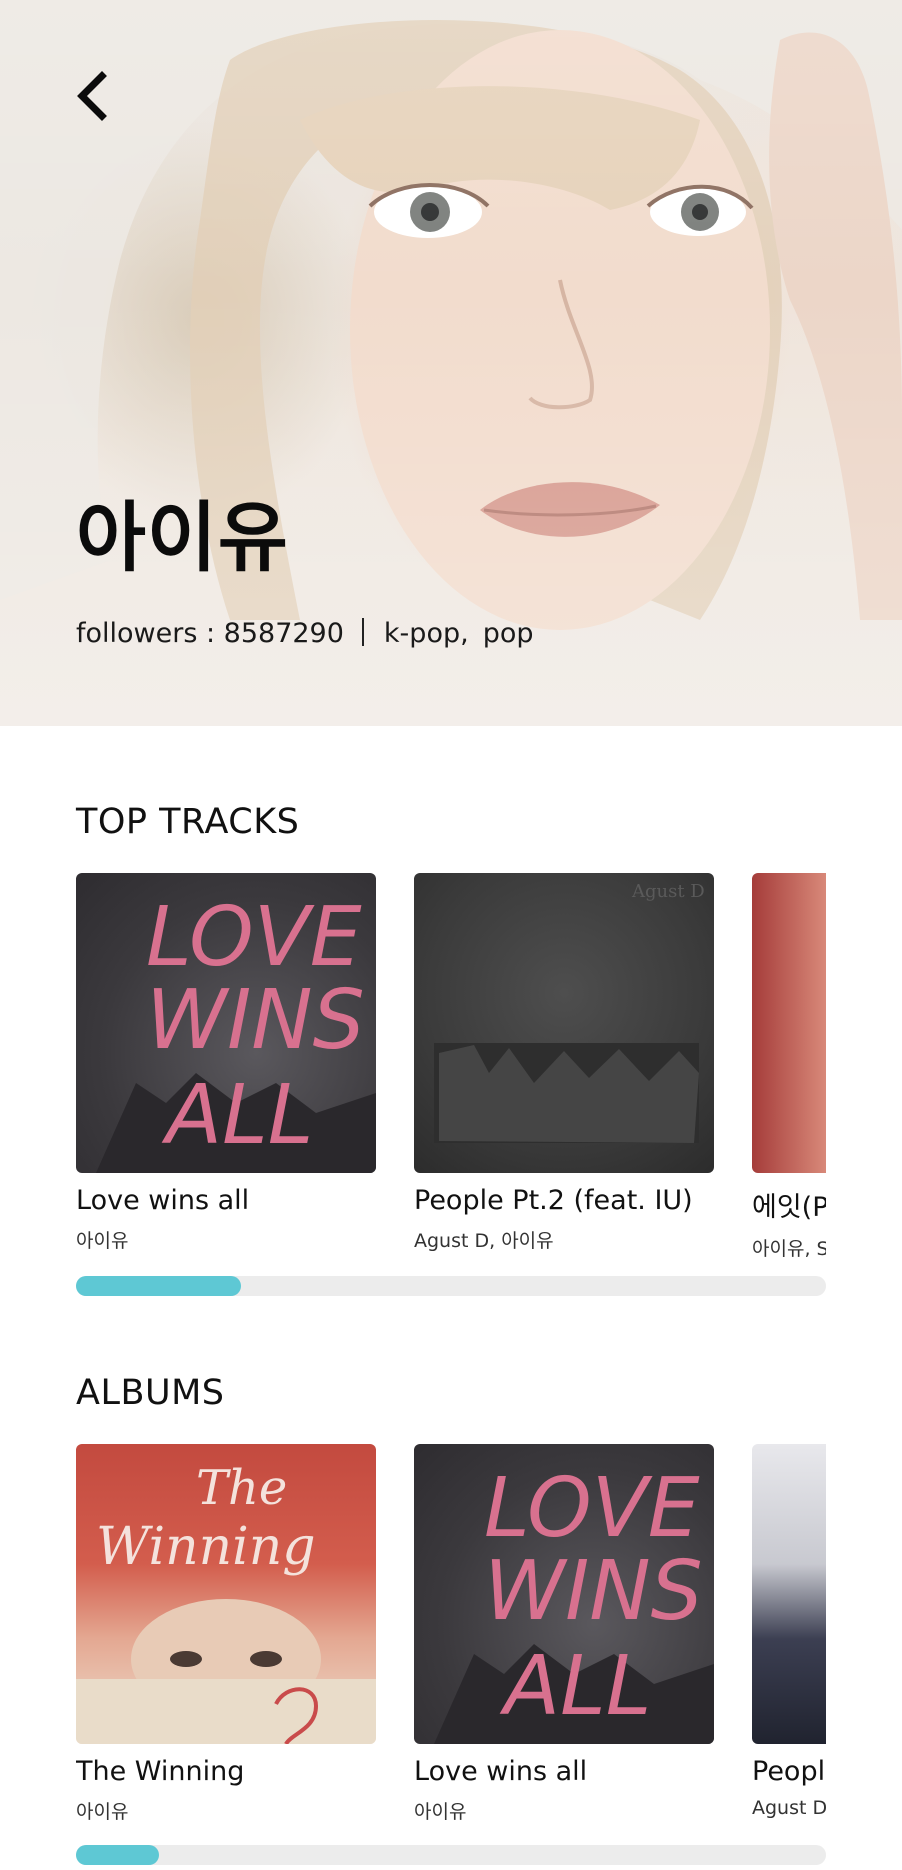  What do you see at coordinates (150, 1393) in the screenshot?
I see `section-title: ALBUMS` at bounding box center [150, 1393].